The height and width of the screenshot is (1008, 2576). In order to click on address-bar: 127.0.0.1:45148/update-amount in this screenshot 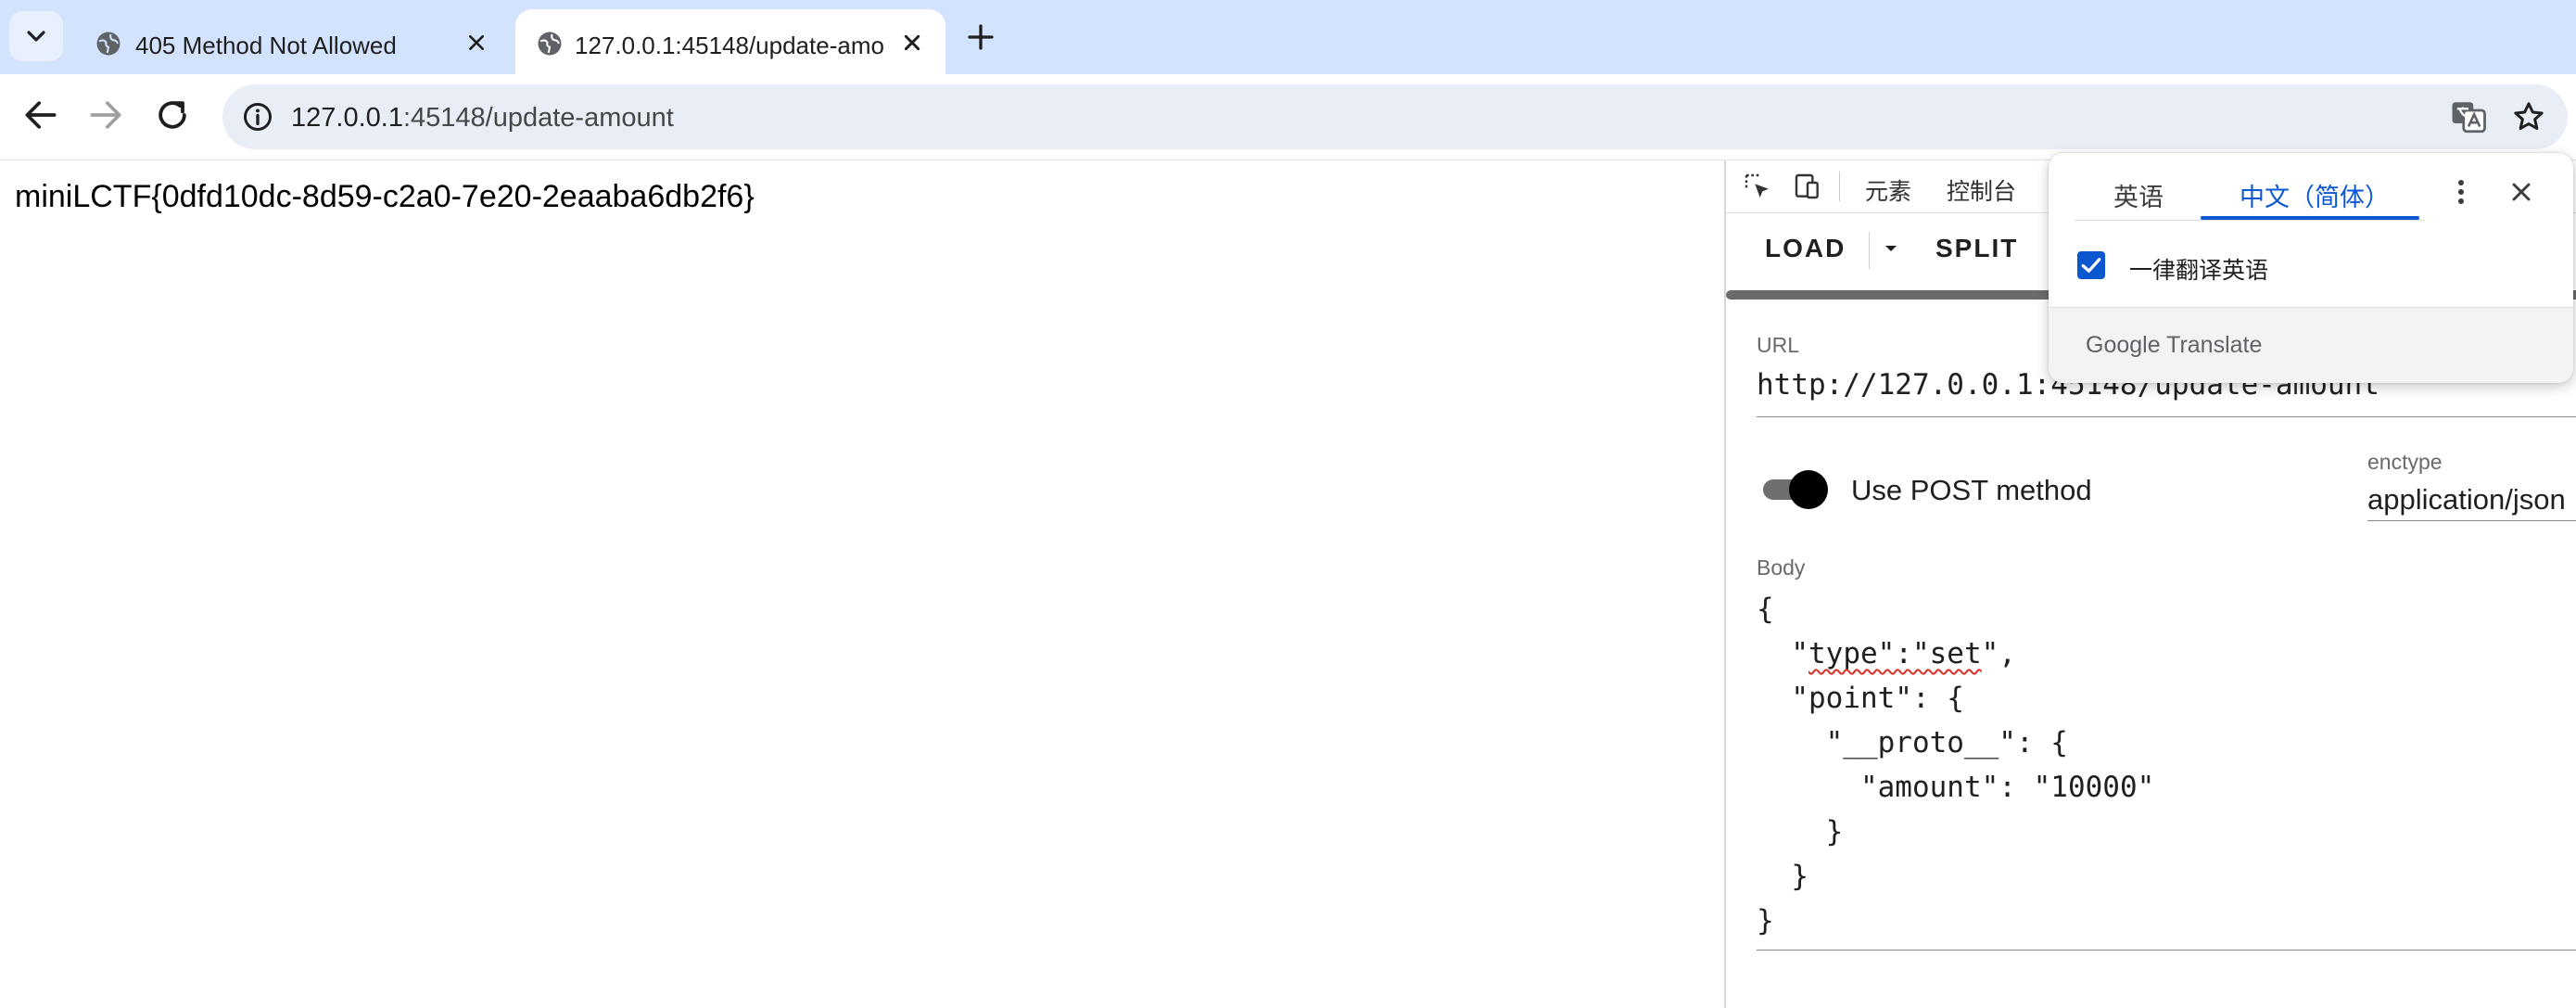, I will do `click(1395, 116)`.